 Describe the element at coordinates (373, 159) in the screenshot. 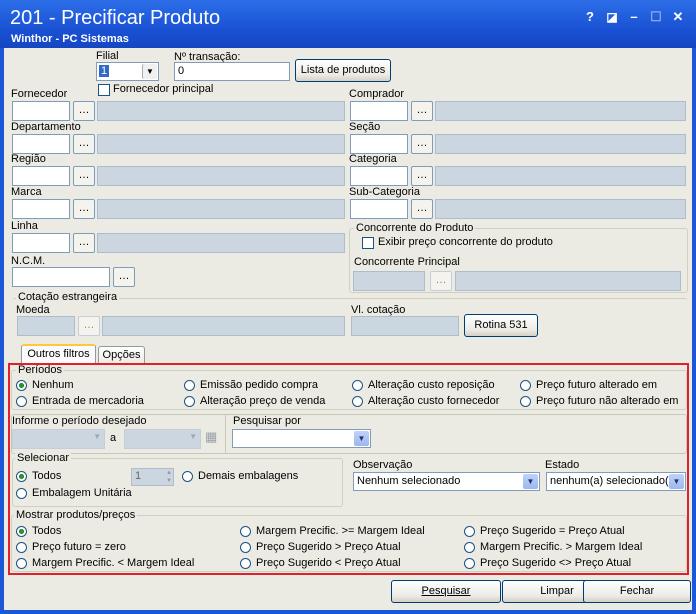

I see `categoria-label: Categoria` at that location.